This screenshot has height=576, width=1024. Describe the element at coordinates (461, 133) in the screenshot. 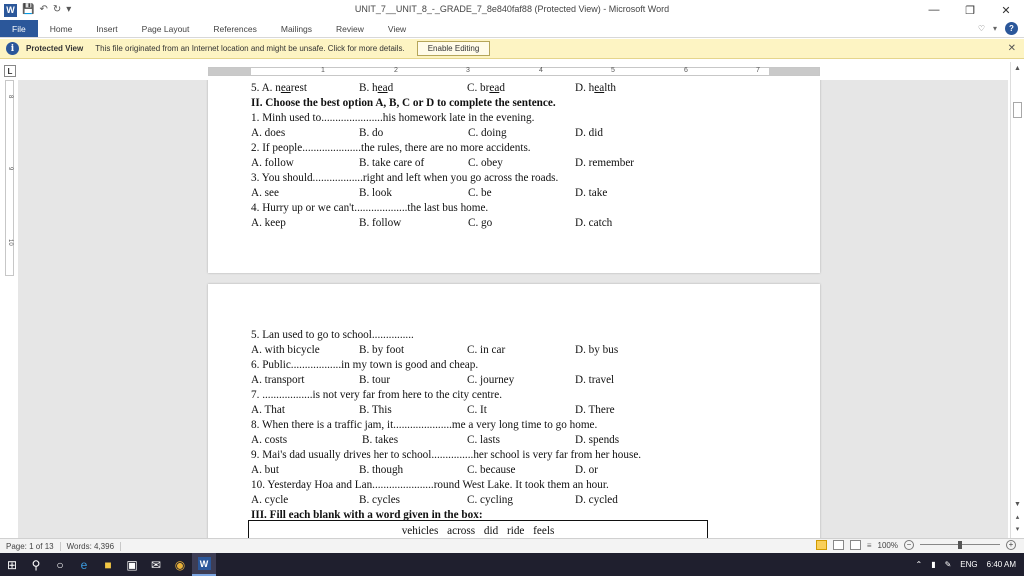

I see `answer-options: A. does B. do C. doing D. did` at that location.